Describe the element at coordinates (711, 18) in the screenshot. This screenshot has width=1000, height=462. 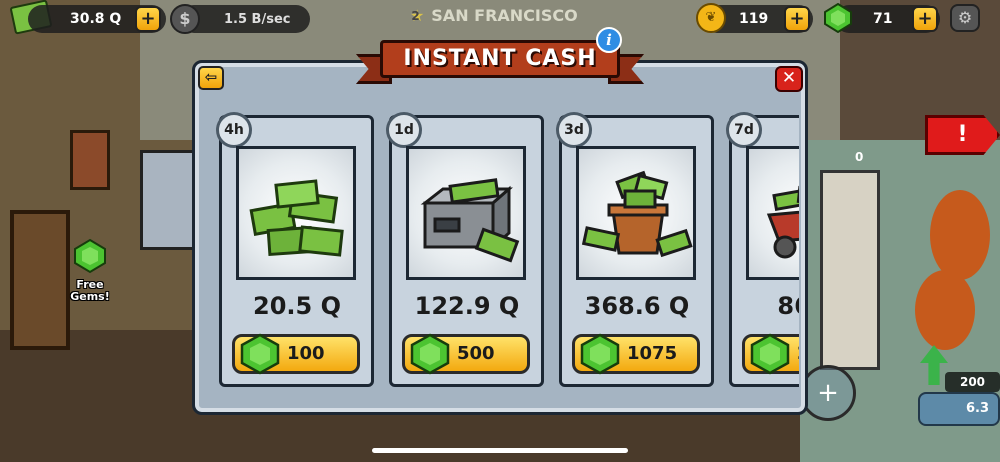
I see `coin-leaf-icon: ❦` at that location.